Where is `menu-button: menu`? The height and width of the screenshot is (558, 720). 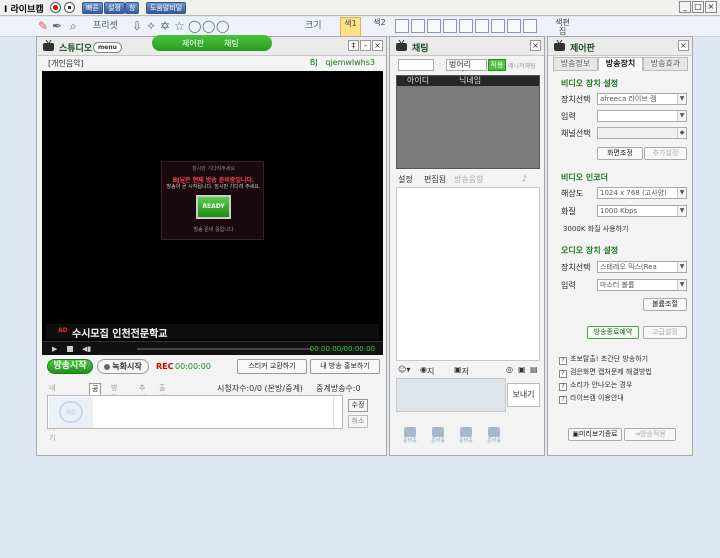 menu-button: menu is located at coordinates (107, 47).